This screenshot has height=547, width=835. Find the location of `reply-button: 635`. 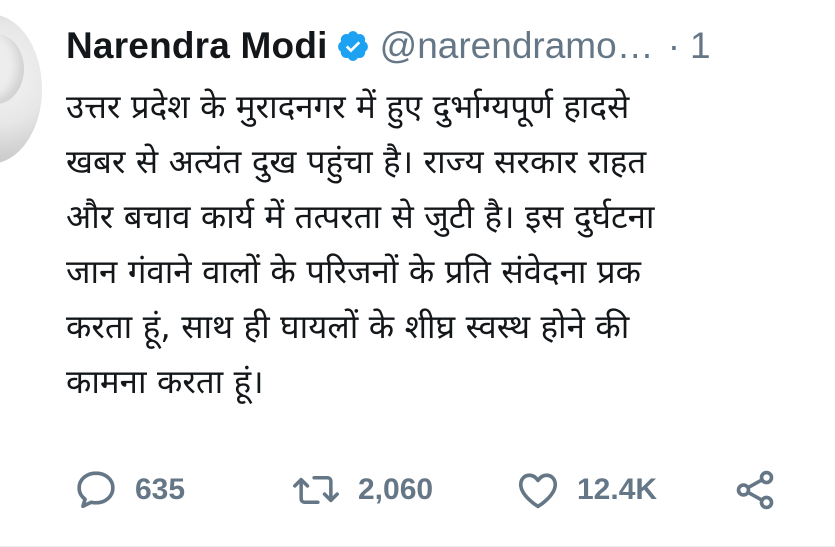

reply-button: 635 is located at coordinates (129, 490).